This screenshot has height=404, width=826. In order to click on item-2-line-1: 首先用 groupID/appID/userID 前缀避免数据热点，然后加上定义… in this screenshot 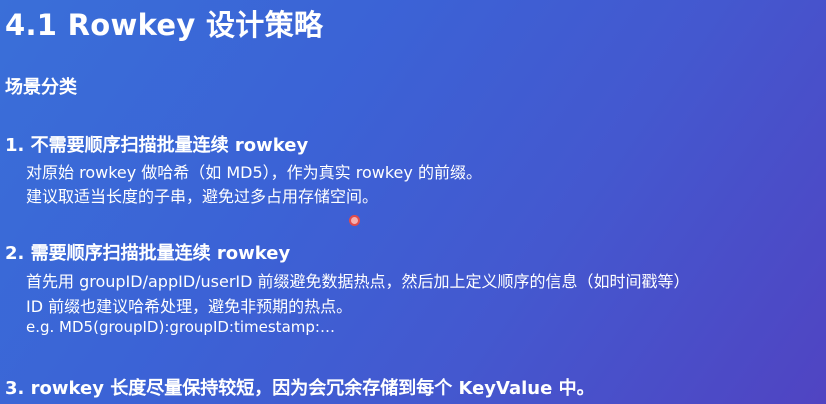, I will do `click(358, 281)`.